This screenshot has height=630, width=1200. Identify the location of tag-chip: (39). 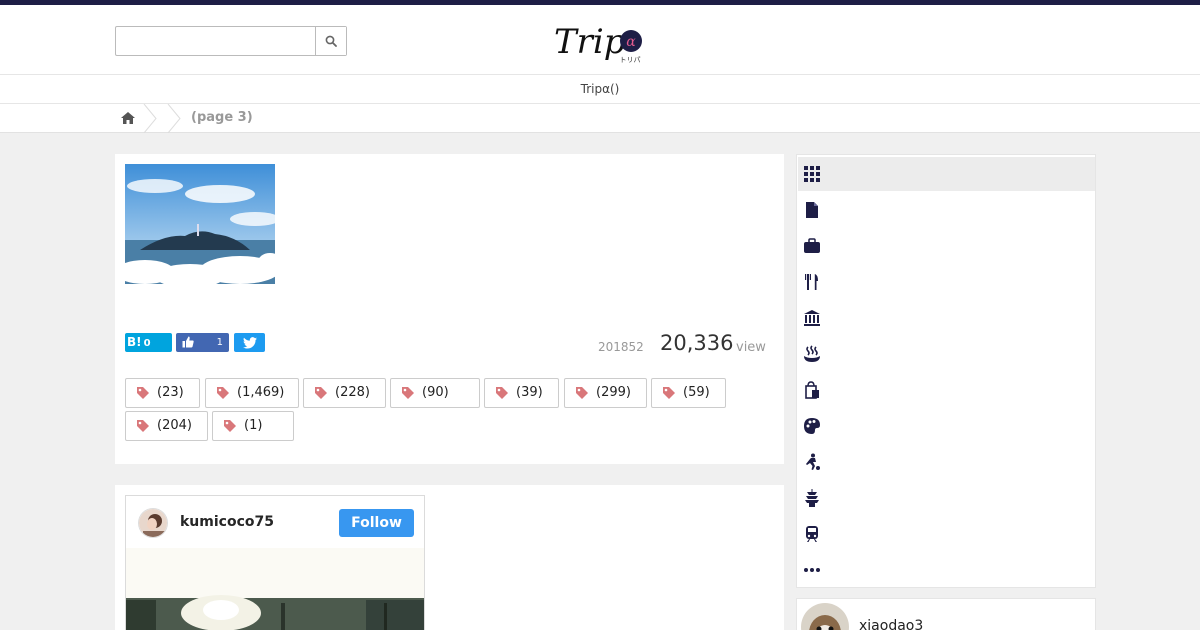
(521, 393).